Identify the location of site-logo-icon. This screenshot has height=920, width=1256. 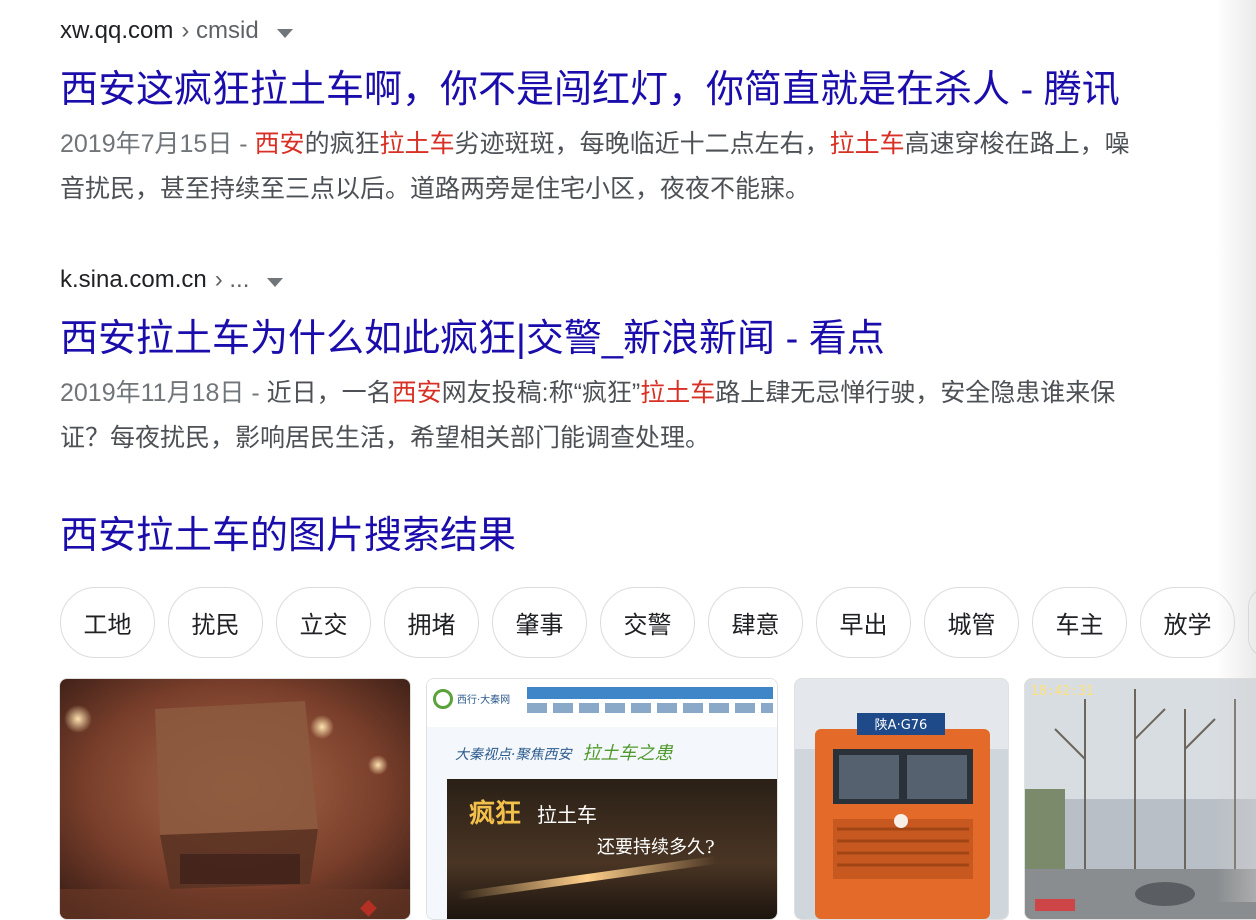
(443, 699).